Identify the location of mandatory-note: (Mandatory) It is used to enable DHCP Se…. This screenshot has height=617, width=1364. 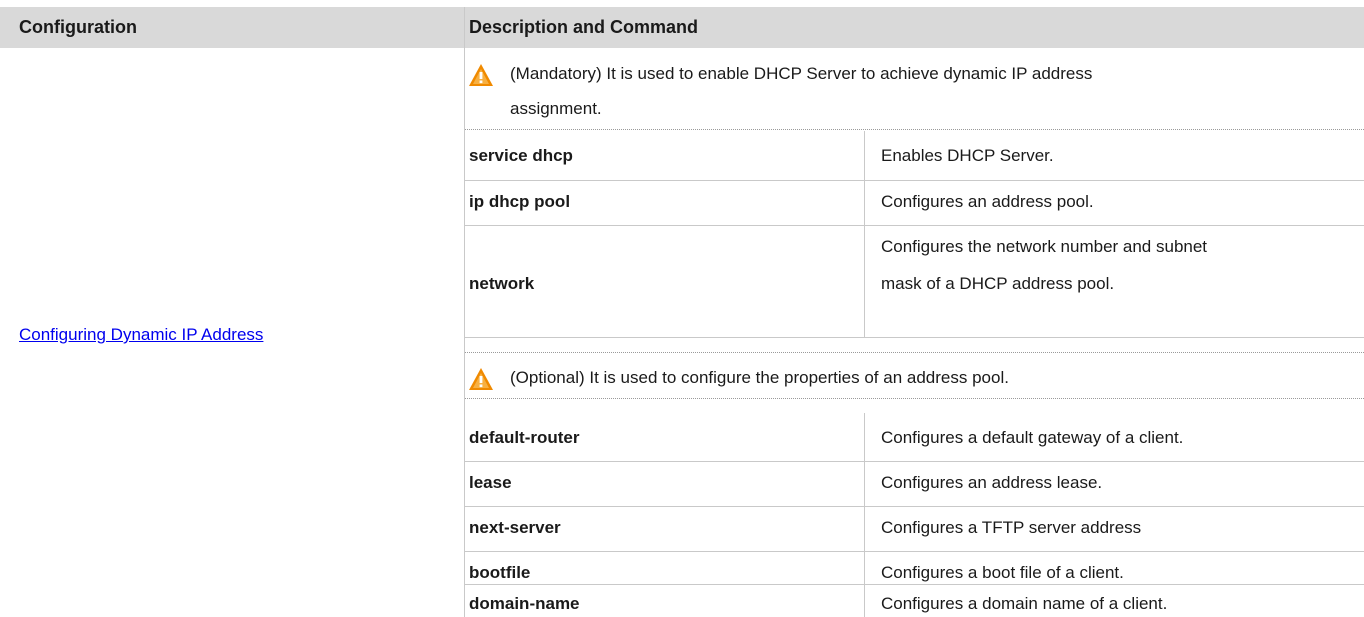
(780, 73).